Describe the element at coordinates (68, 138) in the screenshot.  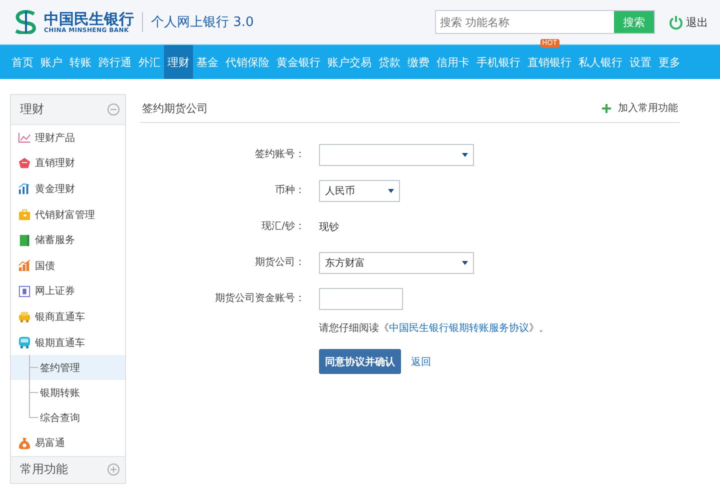
I see `sidebar-item: 理财产品` at that location.